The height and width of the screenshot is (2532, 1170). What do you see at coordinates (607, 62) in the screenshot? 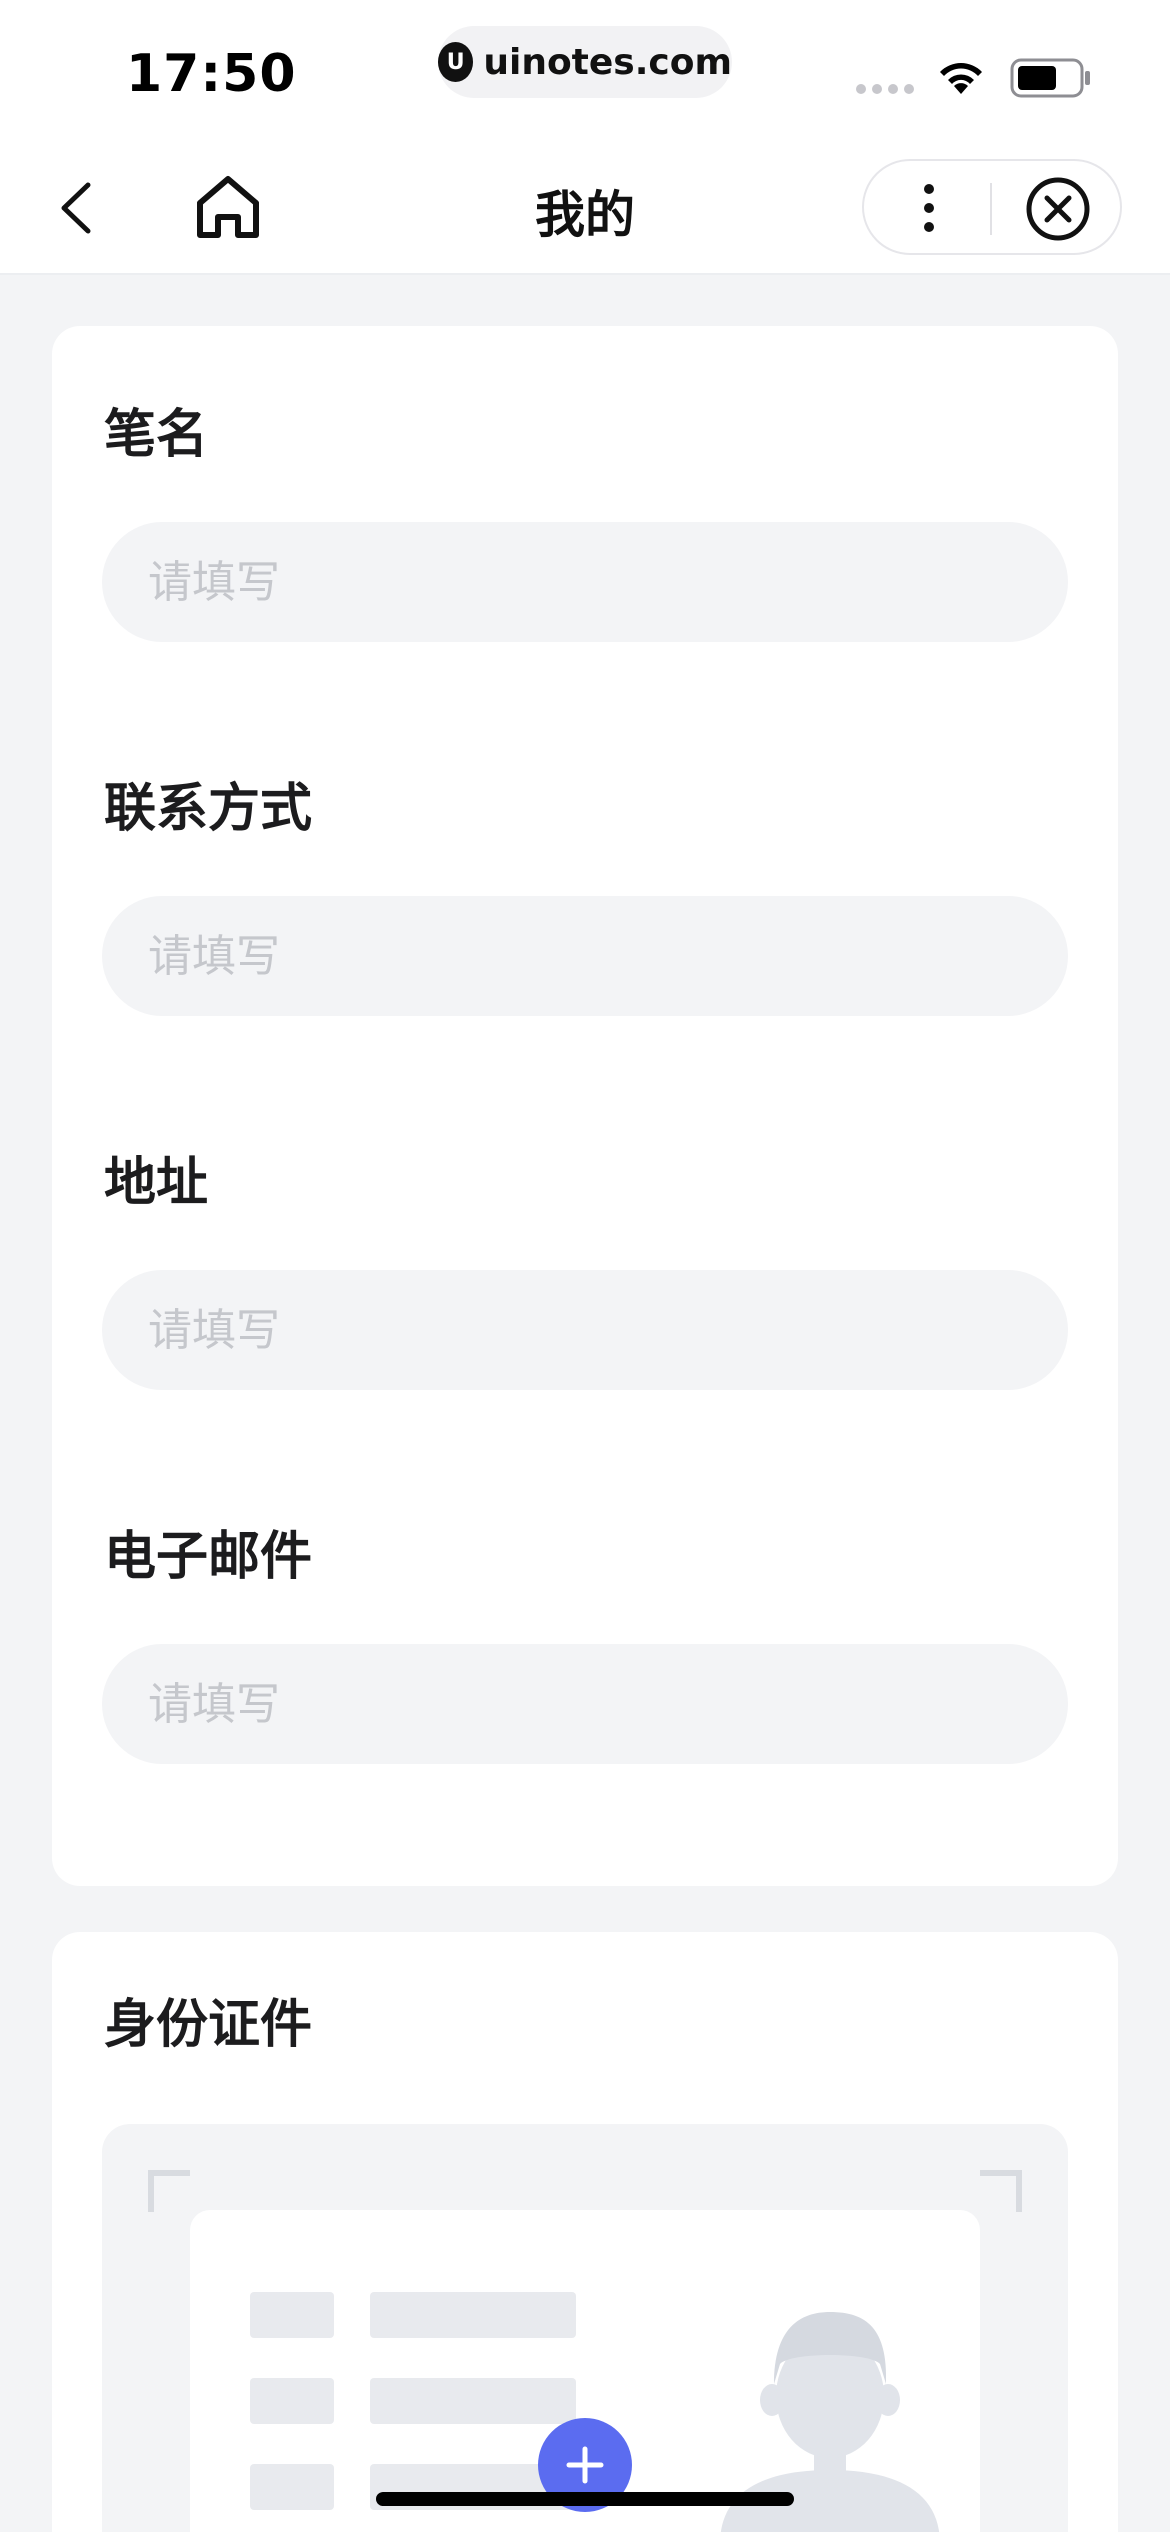
I see `url-text: uinotes.com` at bounding box center [607, 62].